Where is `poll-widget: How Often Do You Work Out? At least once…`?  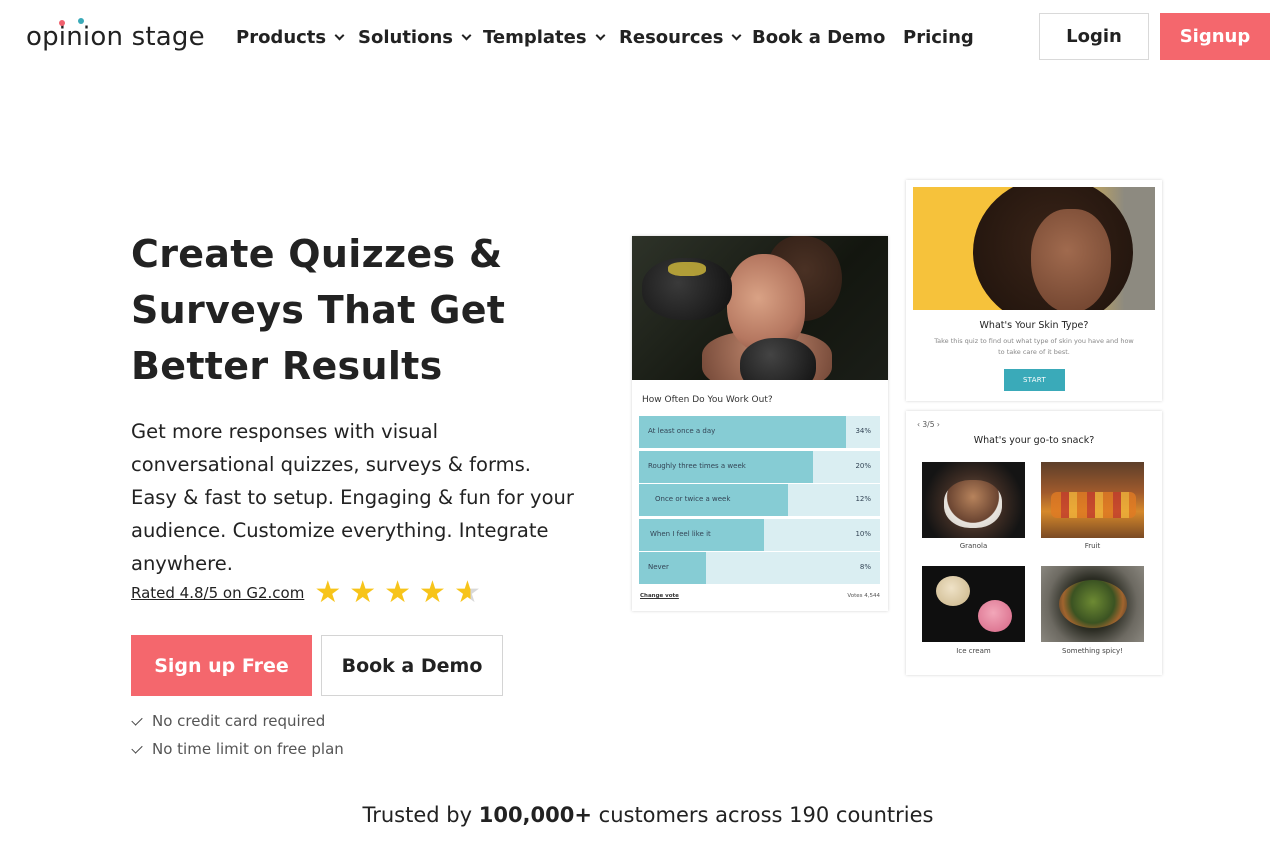 poll-widget: How Often Do You Work Out? At least once… is located at coordinates (760, 423).